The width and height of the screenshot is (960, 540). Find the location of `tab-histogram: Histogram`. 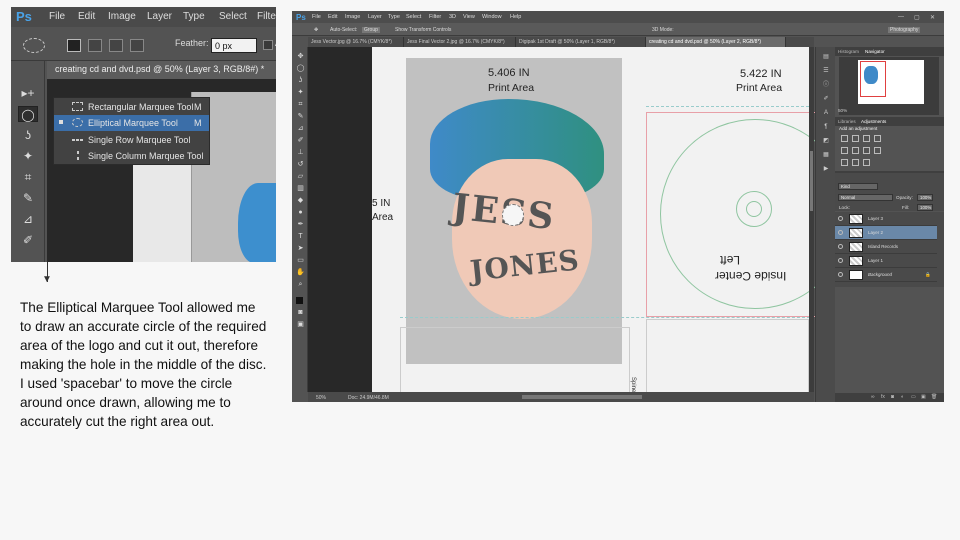

tab-histogram: Histogram is located at coordinates (848, 51).